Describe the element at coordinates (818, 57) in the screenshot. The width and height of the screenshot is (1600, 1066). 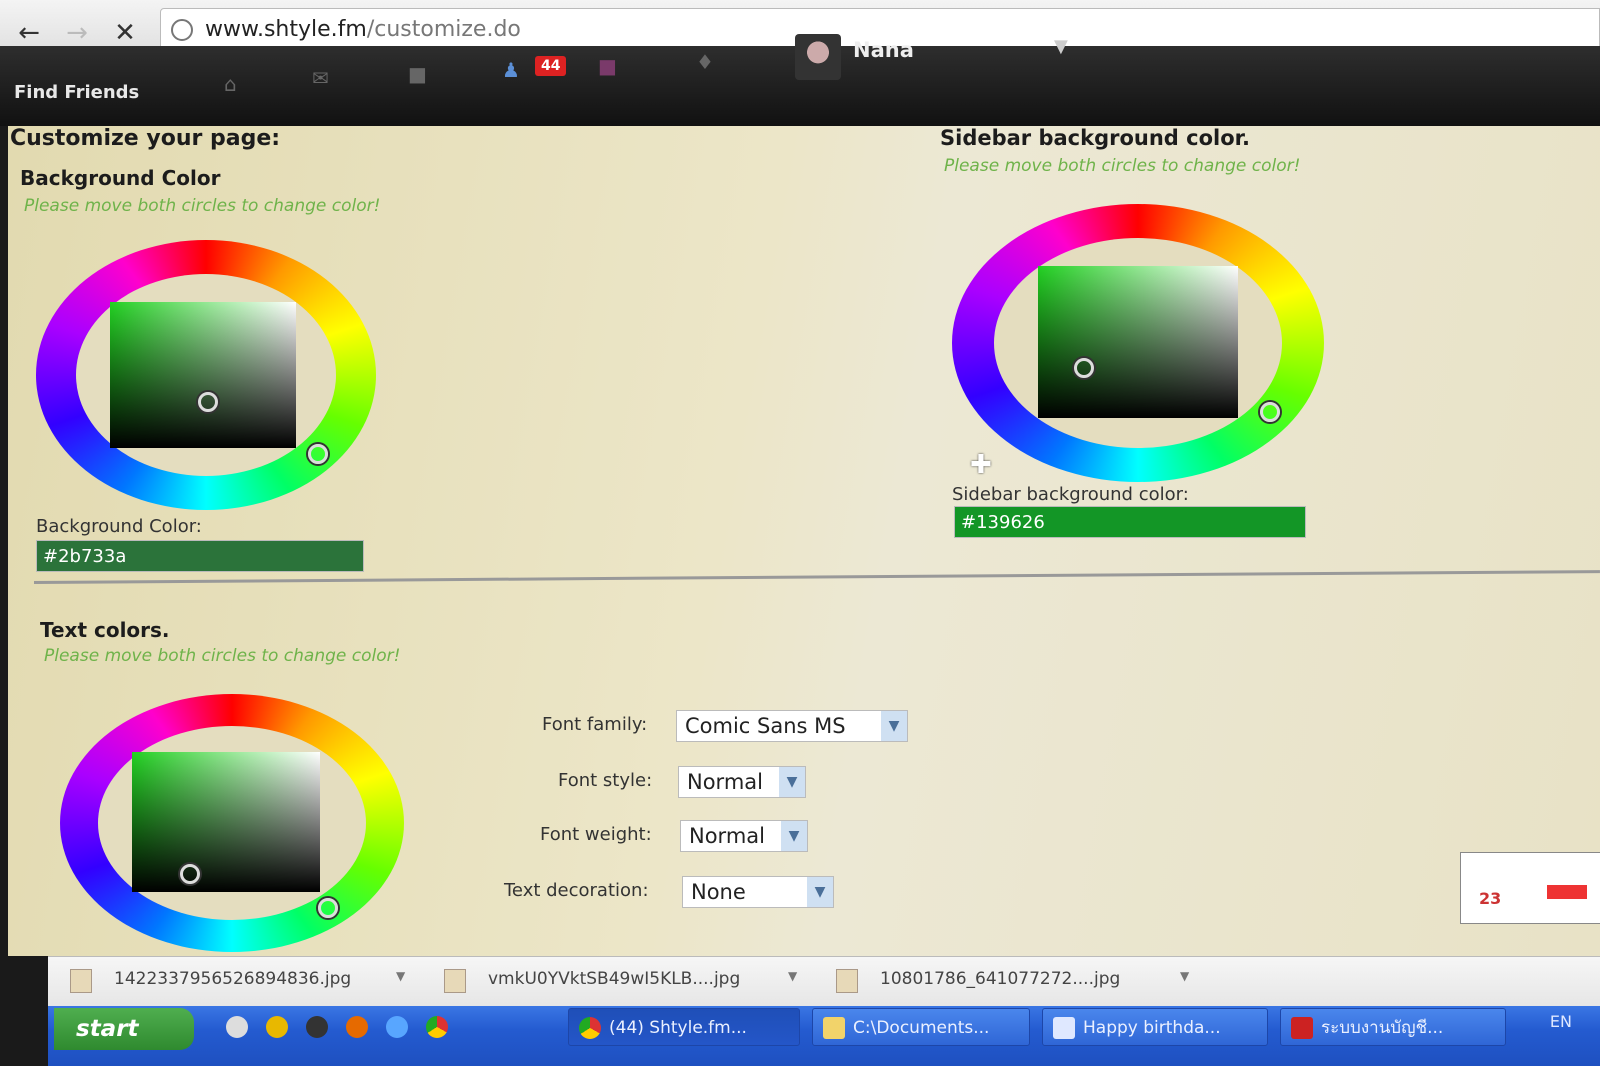
I see `avatar` at that location.